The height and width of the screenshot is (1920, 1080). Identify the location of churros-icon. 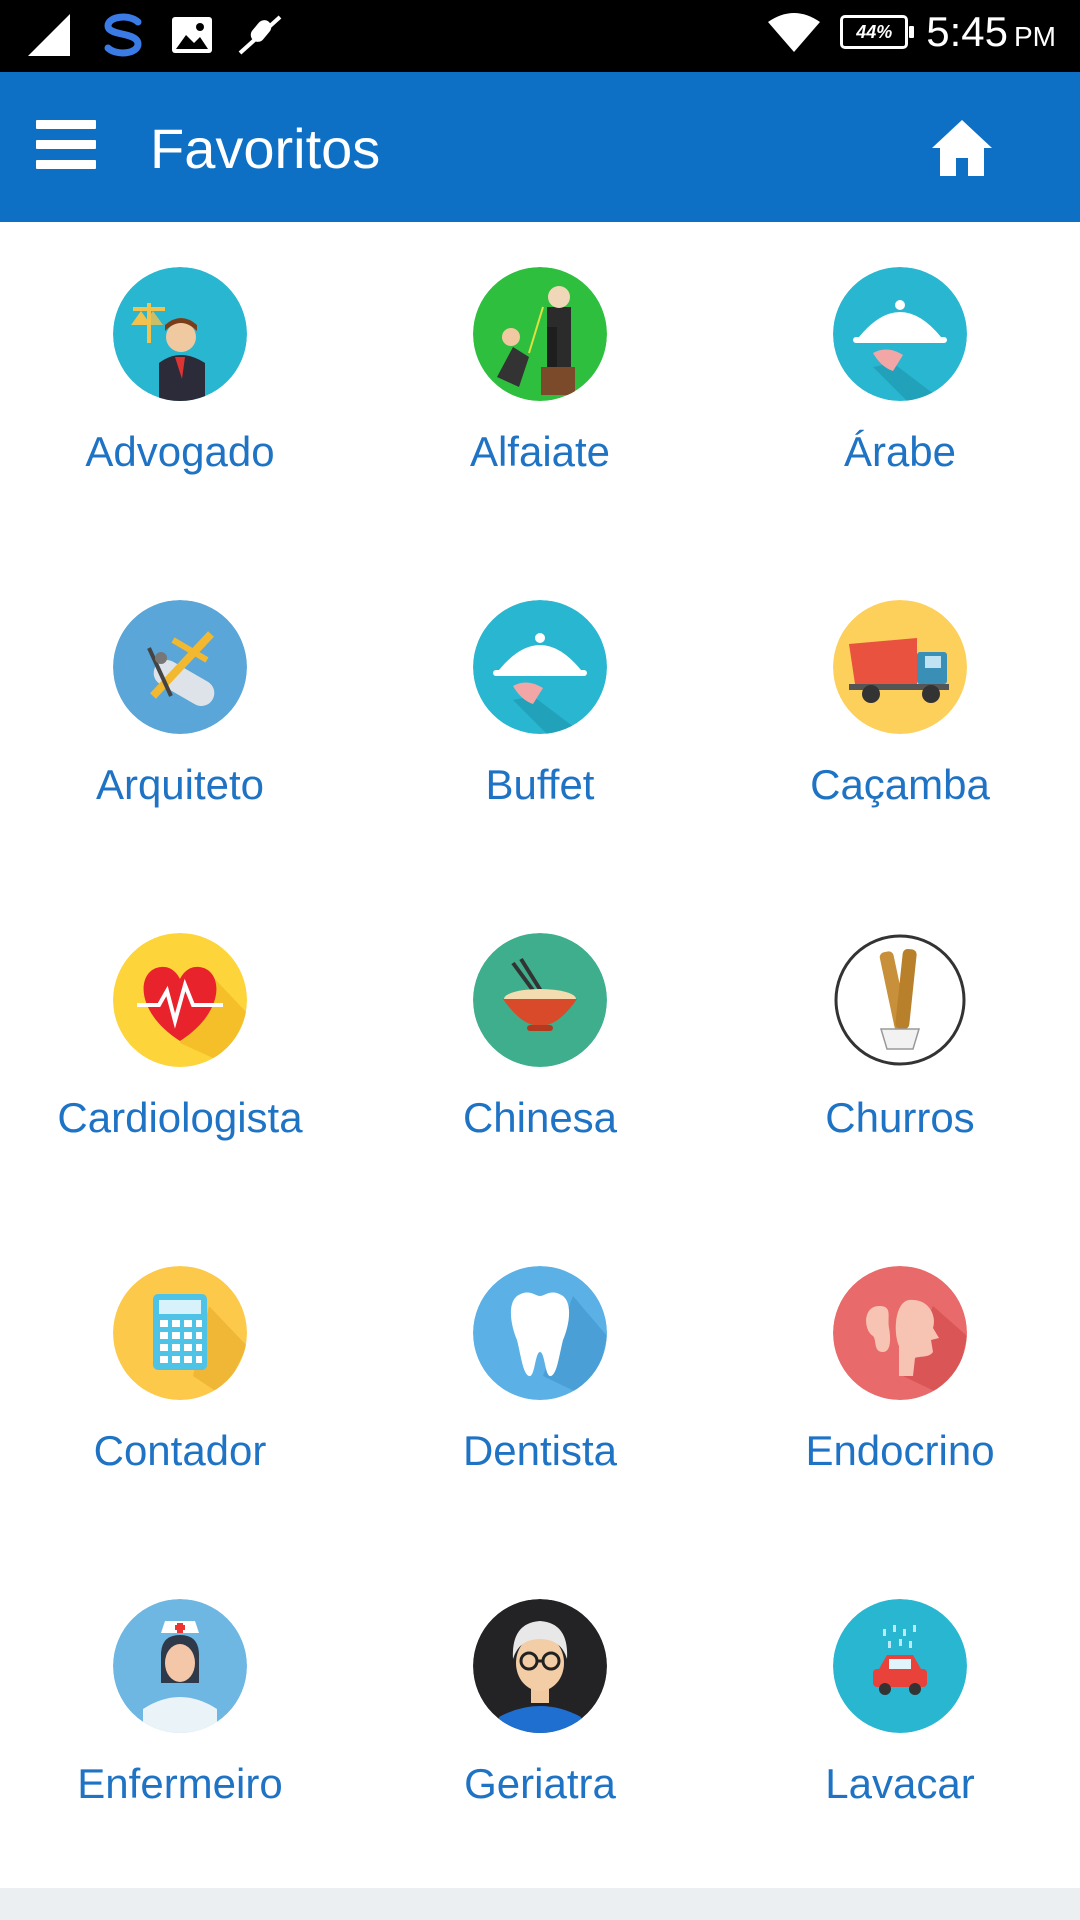
(900, 1000).